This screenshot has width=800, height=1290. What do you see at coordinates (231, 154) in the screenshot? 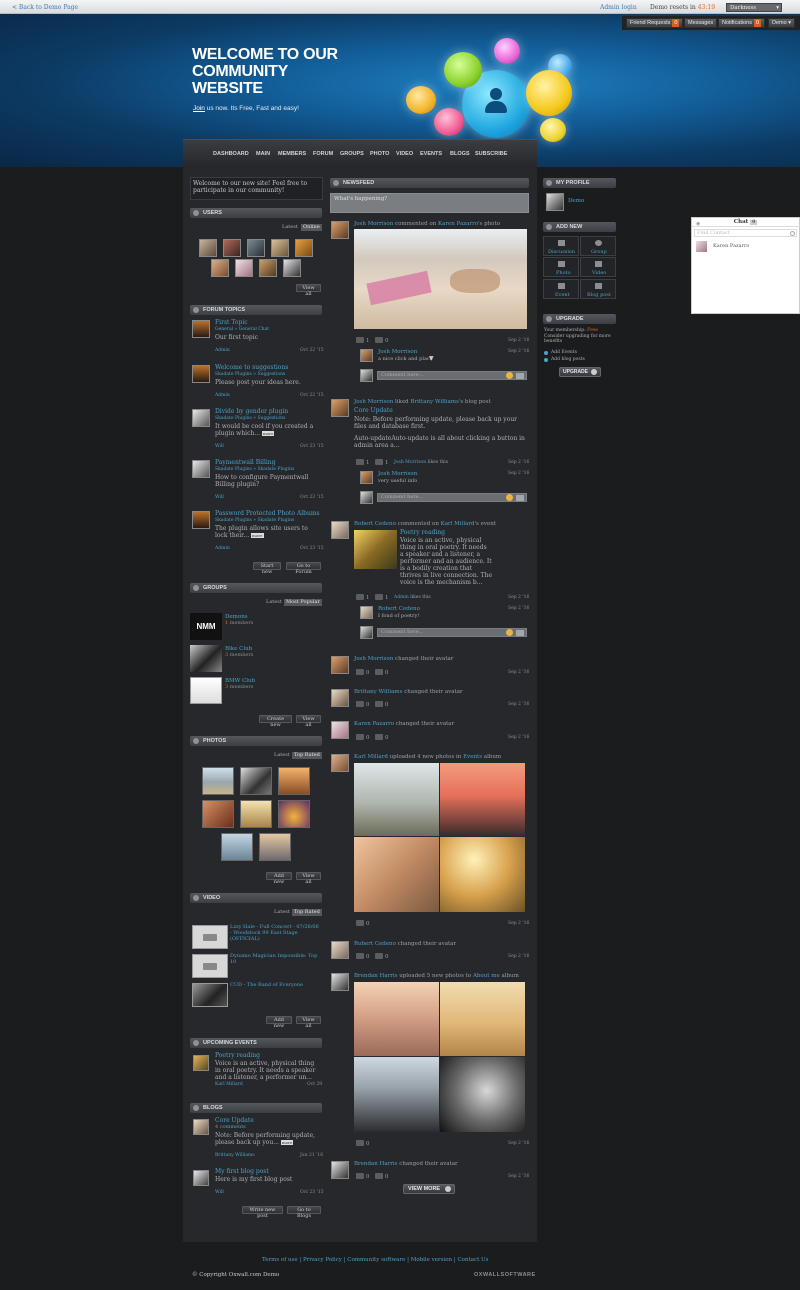
I see `nav-dashboard: DASHBOARD` at bounding box center [231, 154].